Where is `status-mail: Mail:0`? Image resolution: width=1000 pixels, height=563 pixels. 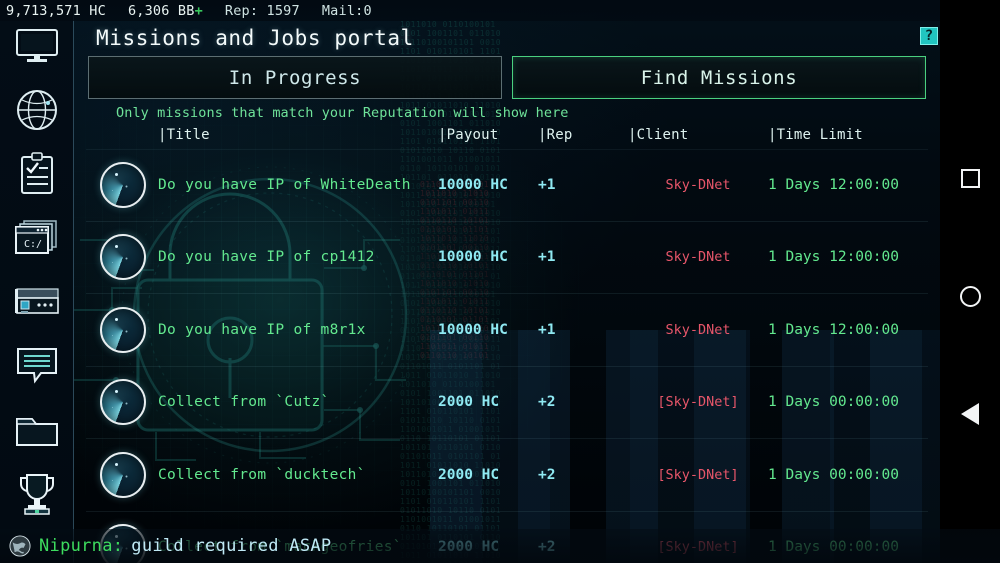
status-mail: Mail:0 is located at coordinates (347, 11).